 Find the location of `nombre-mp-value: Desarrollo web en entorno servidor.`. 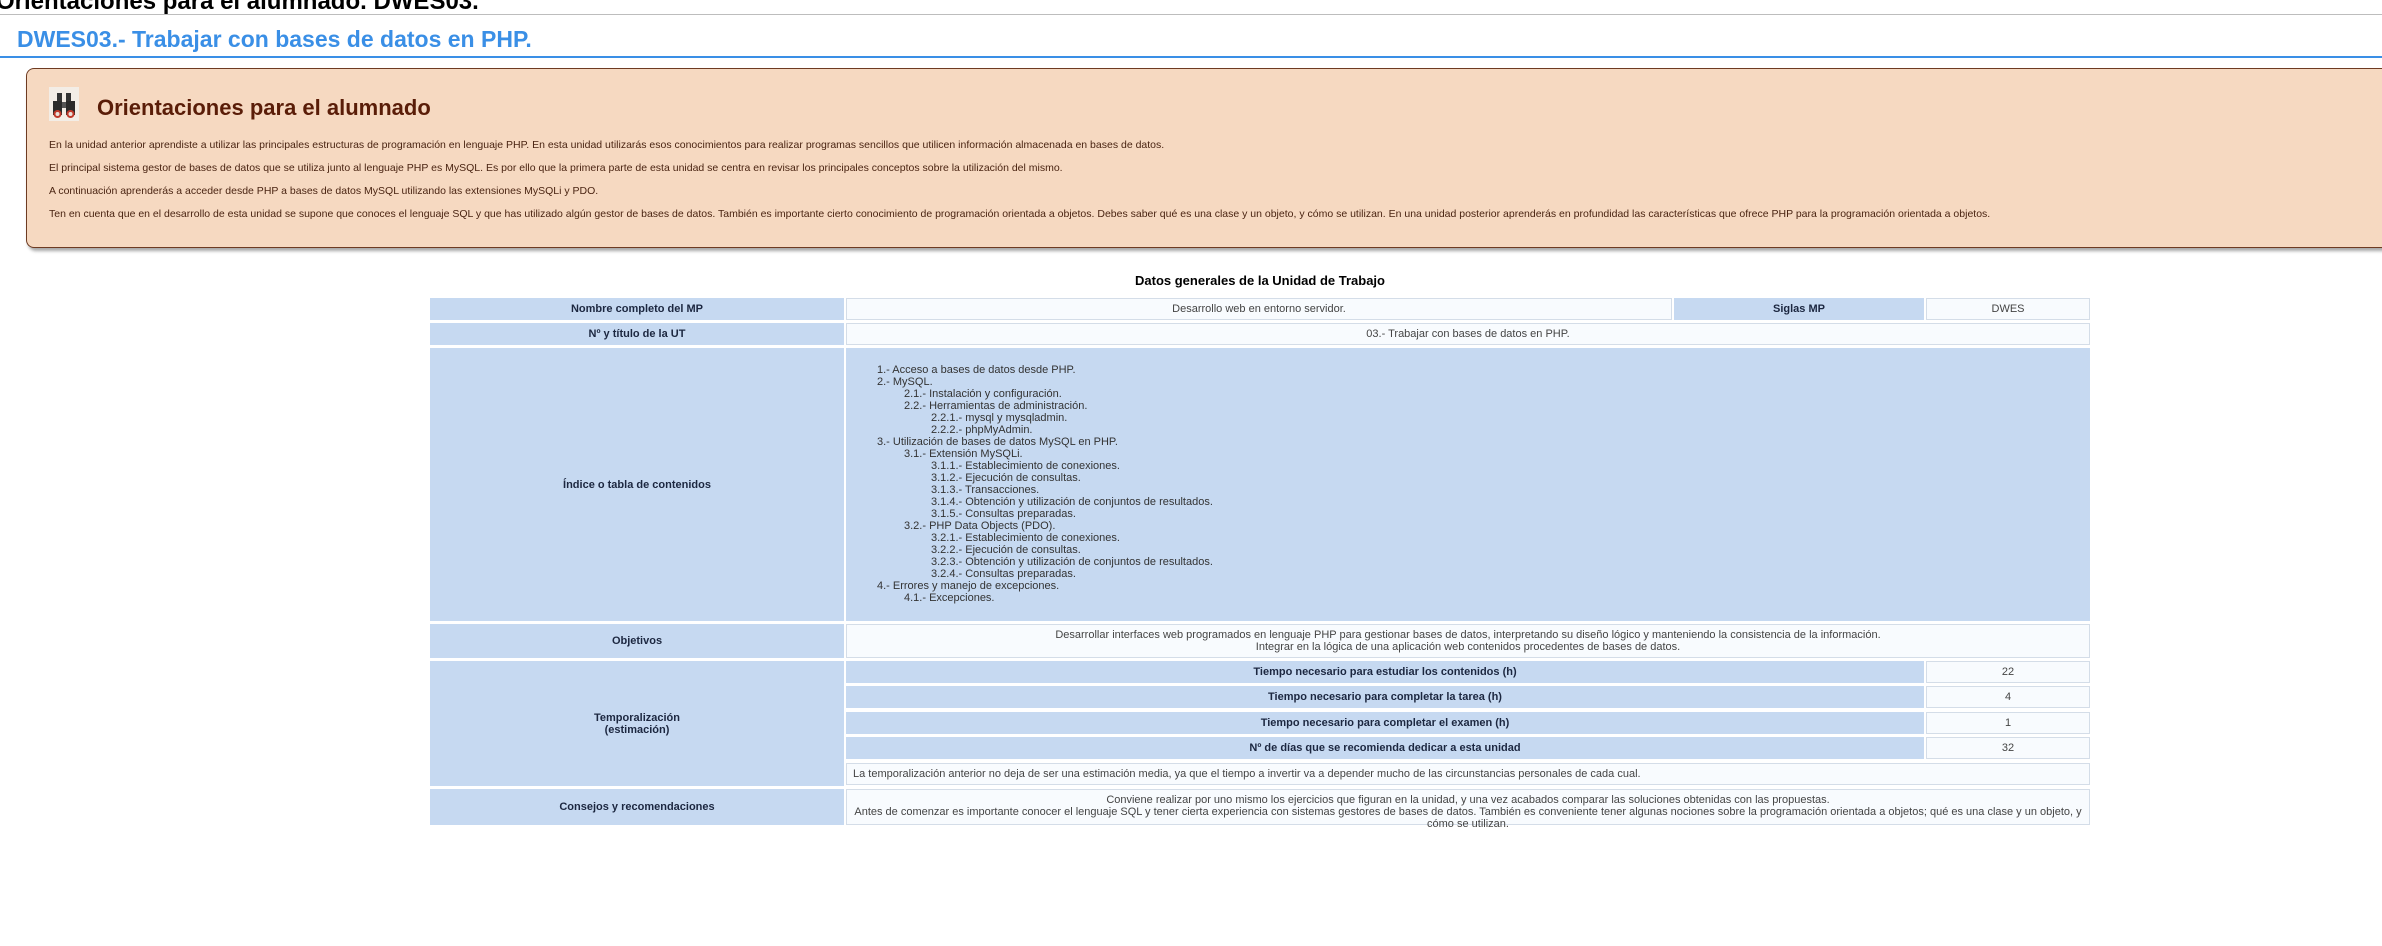

nombre-mp-value: Desarrollo web en entorno servidor. is located at coordinates (1259, 309).